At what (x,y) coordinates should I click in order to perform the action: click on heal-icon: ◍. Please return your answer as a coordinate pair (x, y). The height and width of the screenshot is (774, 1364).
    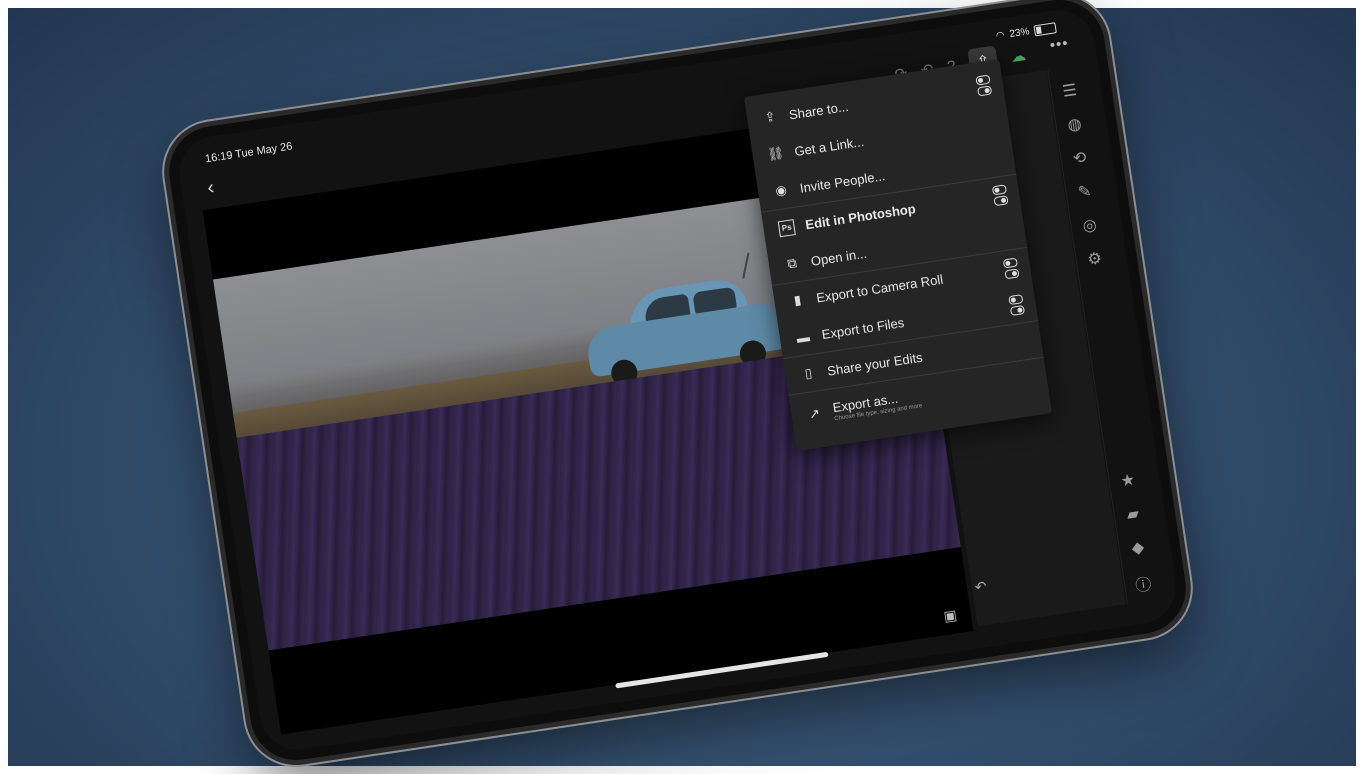
    Looking at the image, I should click on (1074, 124).